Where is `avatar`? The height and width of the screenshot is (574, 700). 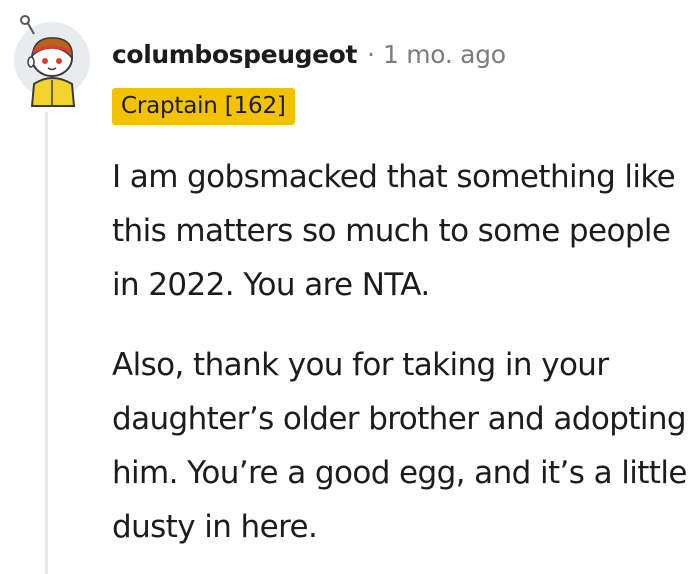
avatar is located at coordinates (52, 61).